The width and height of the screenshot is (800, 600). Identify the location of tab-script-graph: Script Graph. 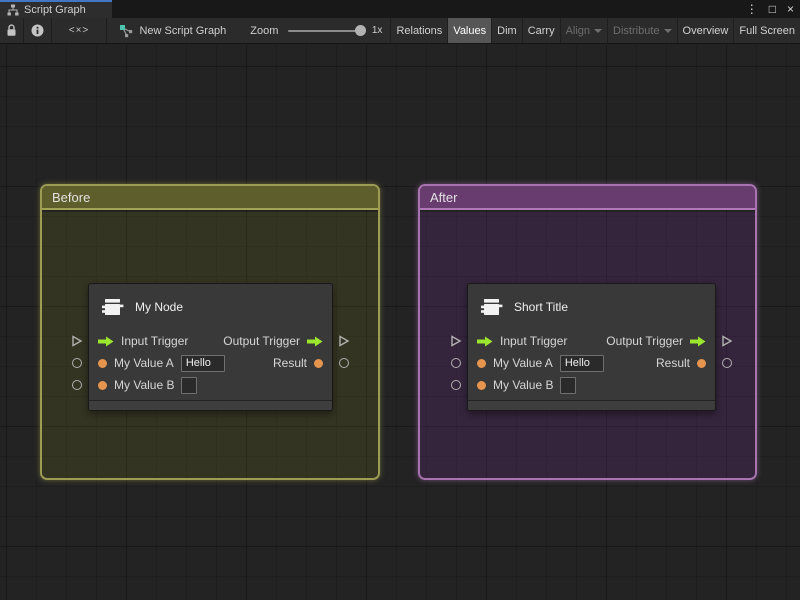
(56, 9).